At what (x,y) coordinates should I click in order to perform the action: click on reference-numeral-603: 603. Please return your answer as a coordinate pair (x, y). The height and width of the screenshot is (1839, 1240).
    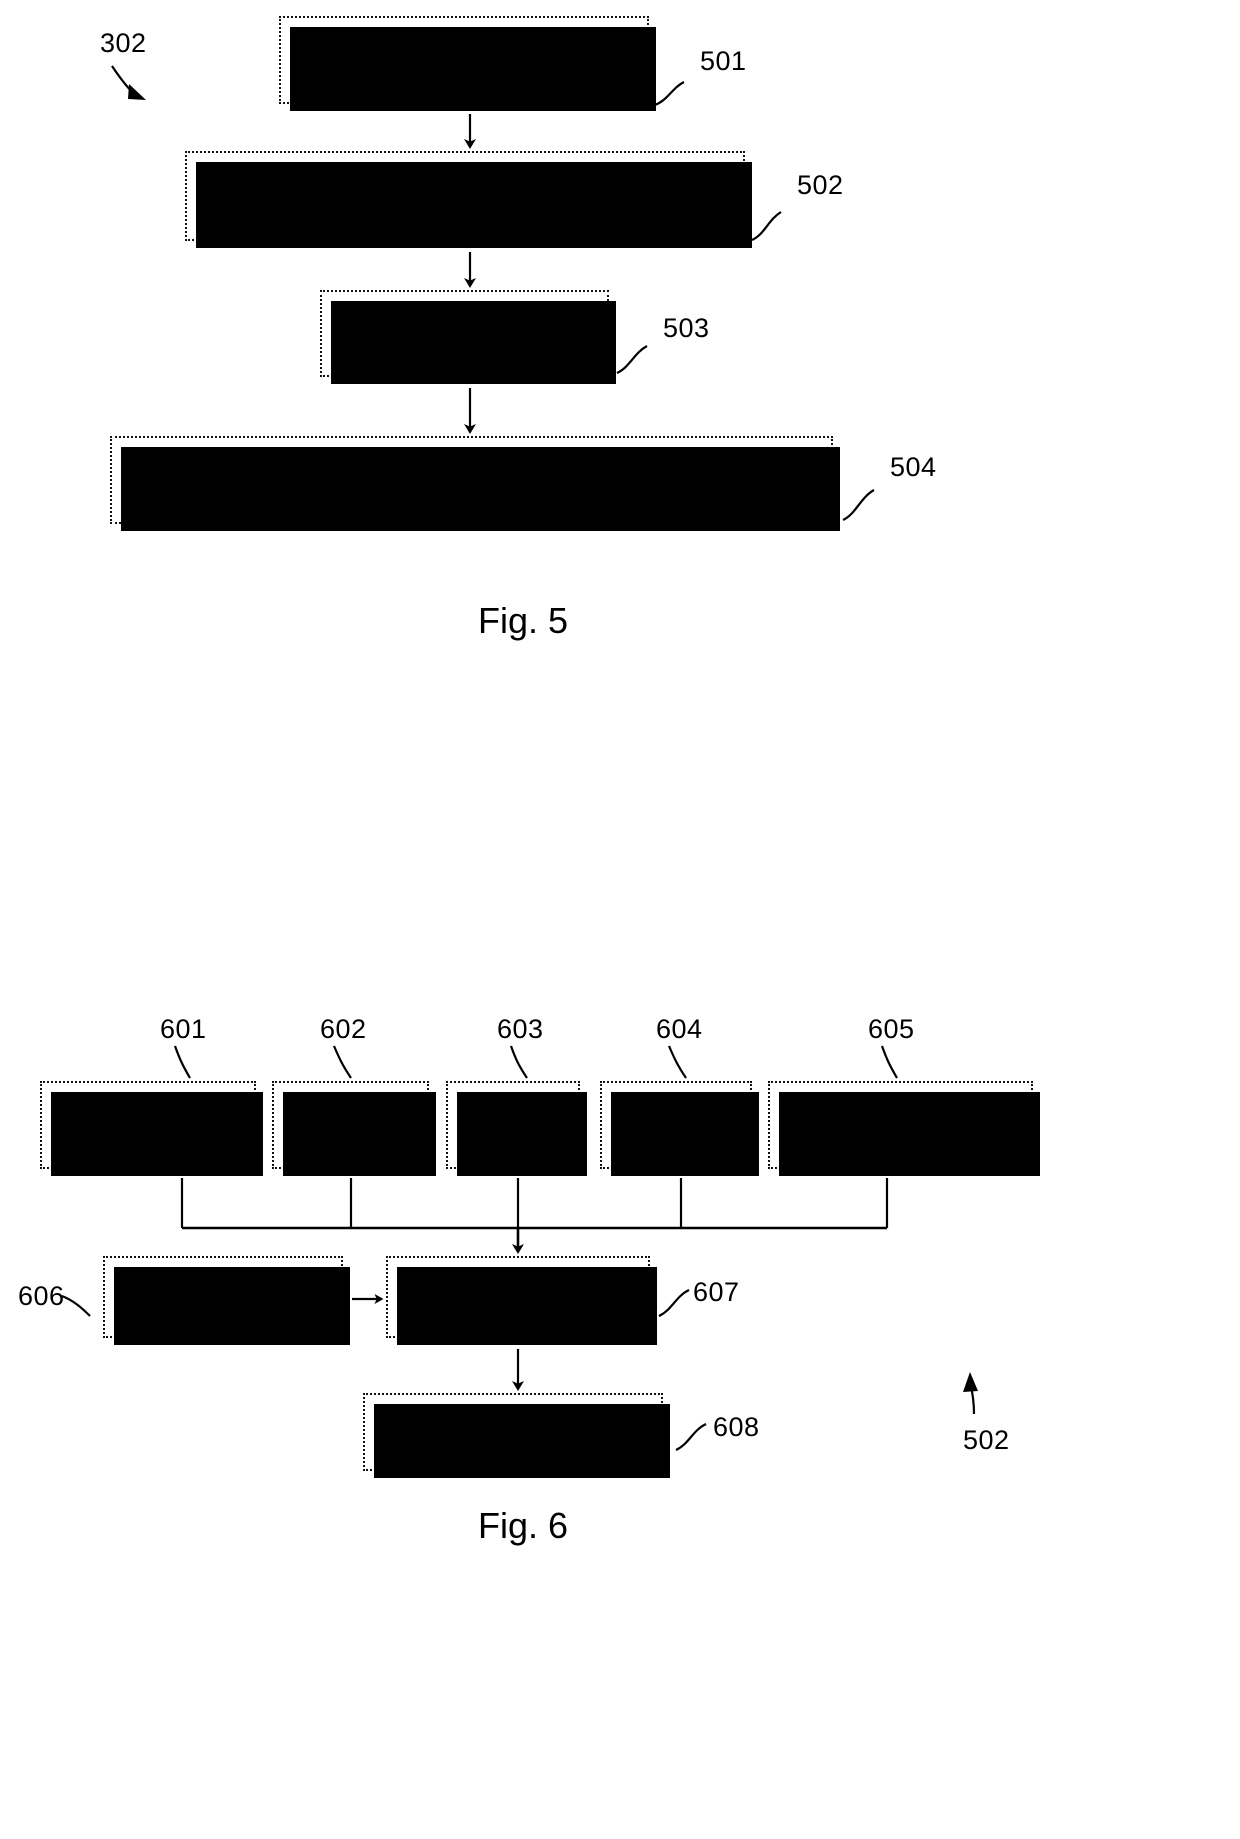
    Looking at the image, I should click on (520, 1029).